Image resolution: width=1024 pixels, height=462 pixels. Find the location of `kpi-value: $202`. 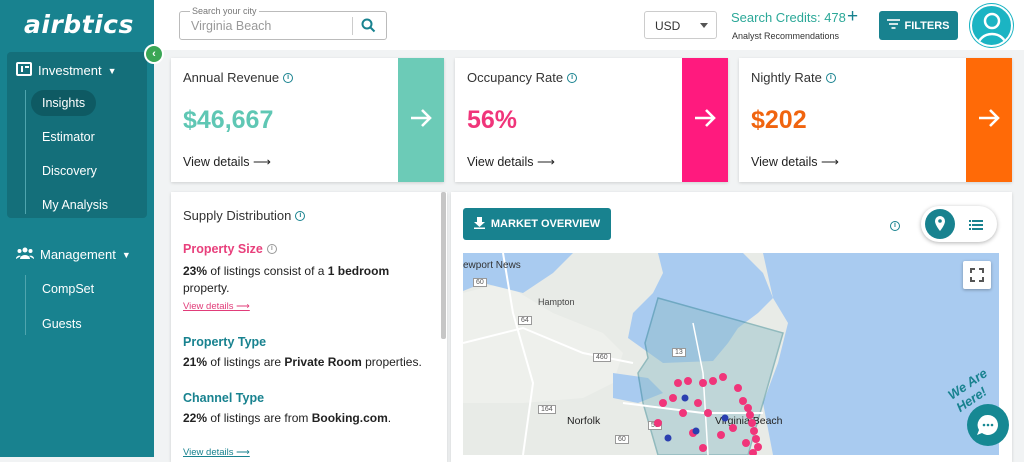

kpi-value: $202 is located at coordinates (779, 120).